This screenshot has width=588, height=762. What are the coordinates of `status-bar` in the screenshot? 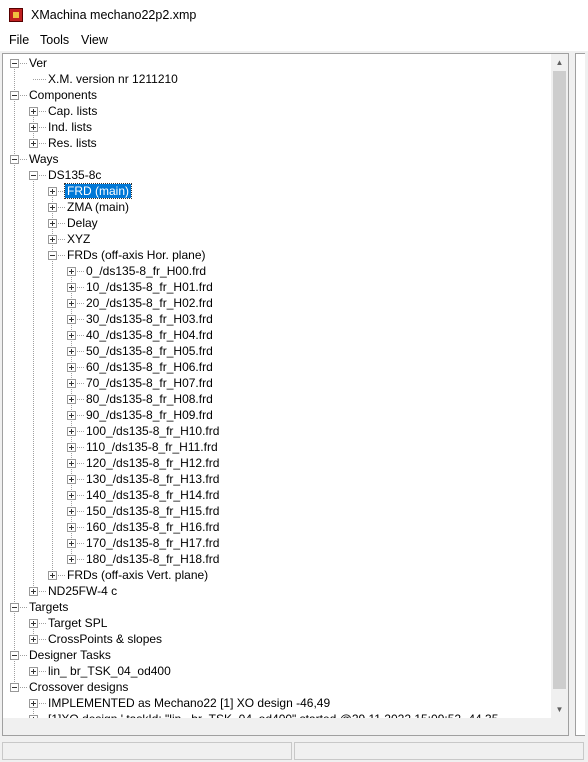 It's located at (294, 751).